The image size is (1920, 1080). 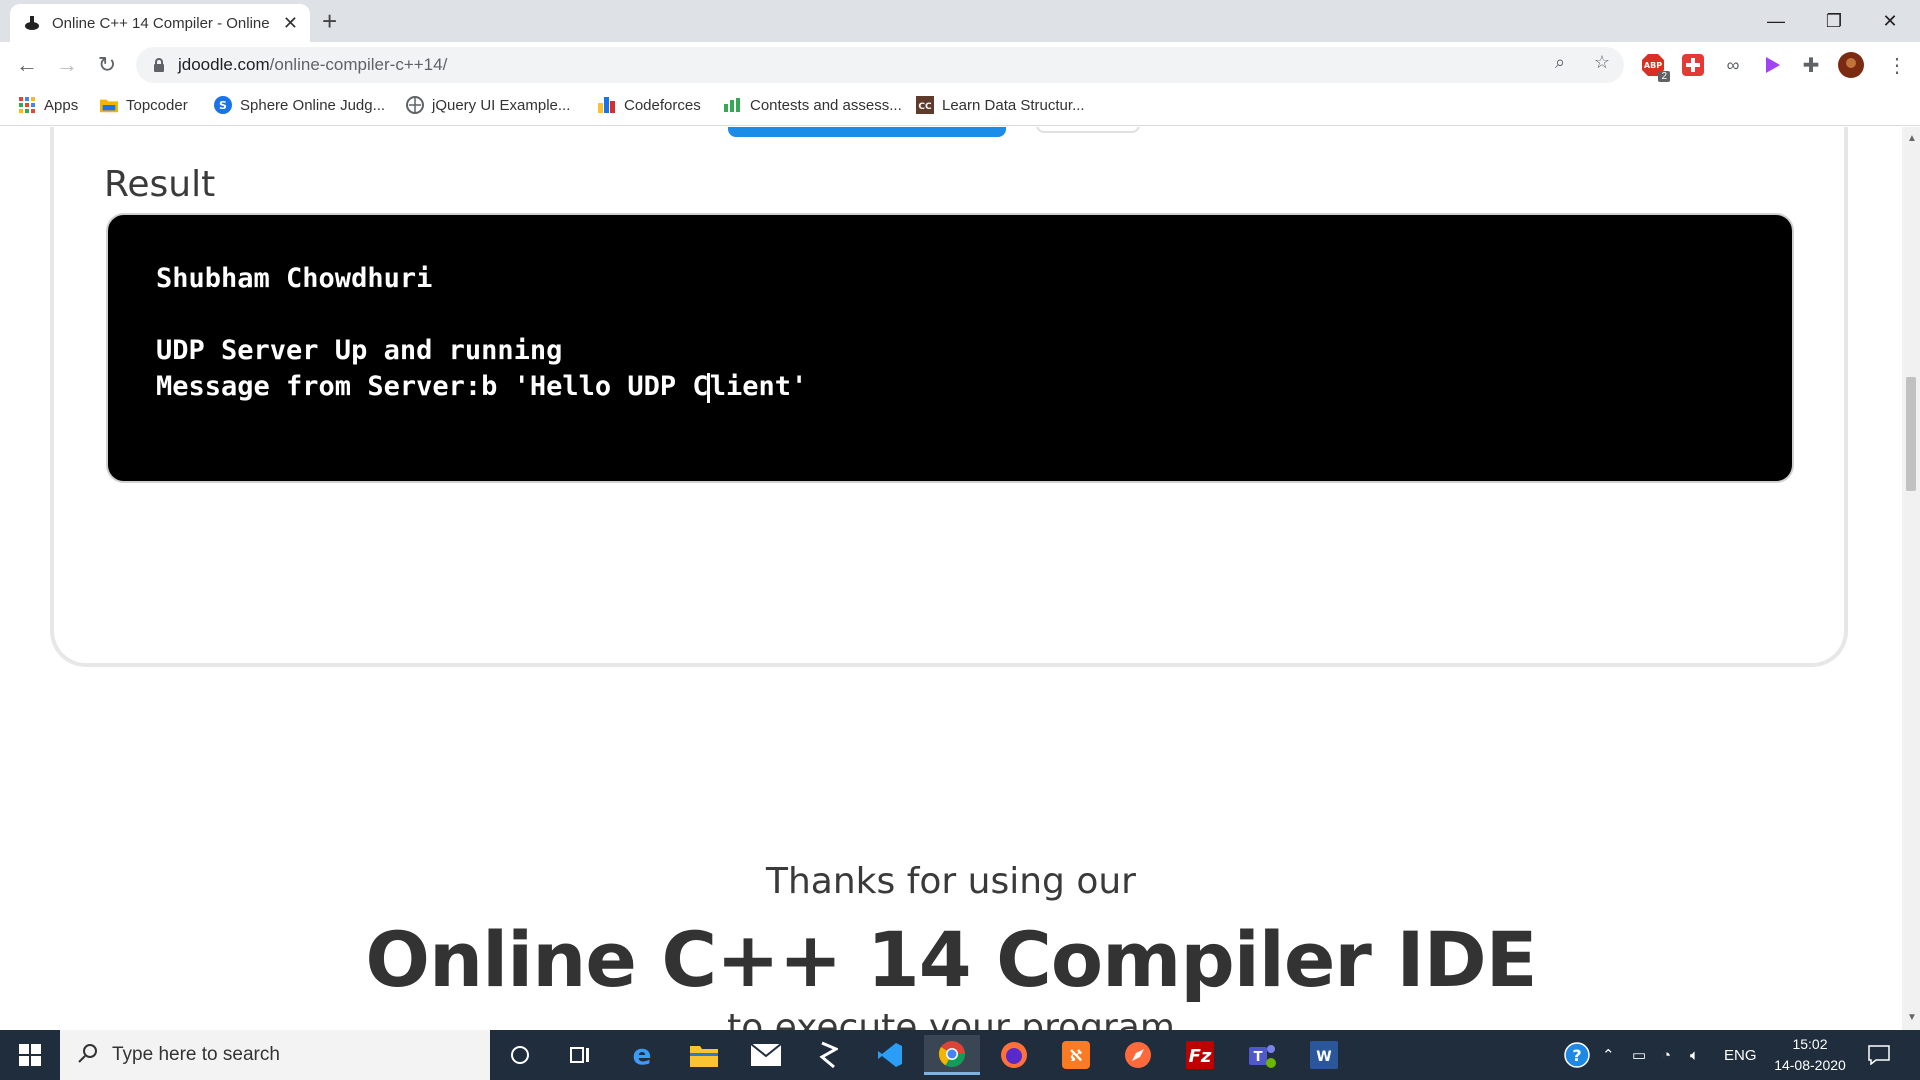 What do you see at coordinates (1608, 1055) in the screenshot?
I see `tray-chevron-up-icon: ⌃` at bounding box center [1608, 1055].